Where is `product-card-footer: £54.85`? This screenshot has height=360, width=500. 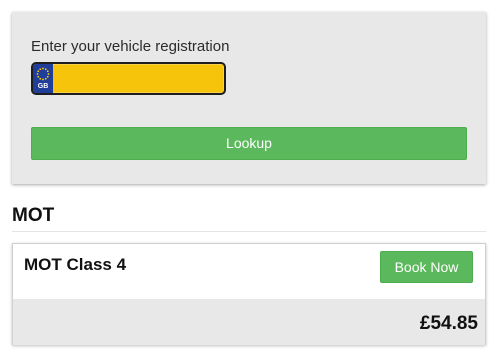 product-card-footer: £54.85 is located at coordinates (249, 322).